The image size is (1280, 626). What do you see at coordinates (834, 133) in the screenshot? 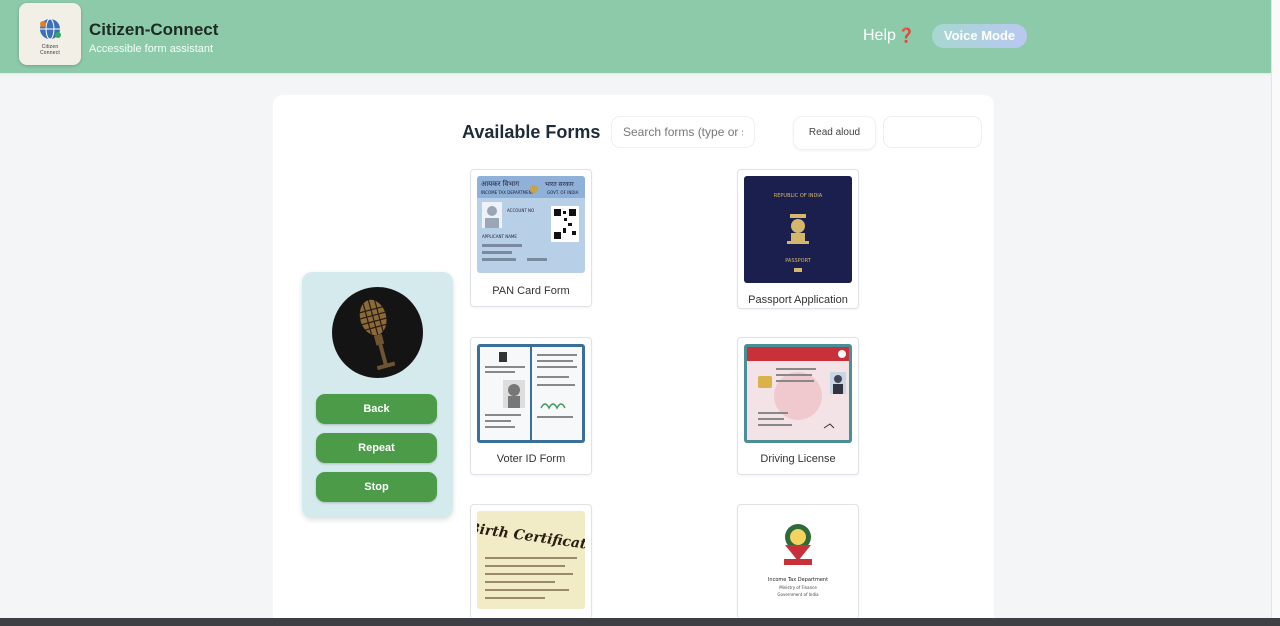
I see `read-aloud-button: Read aloud` at bounding box center [834, 133].